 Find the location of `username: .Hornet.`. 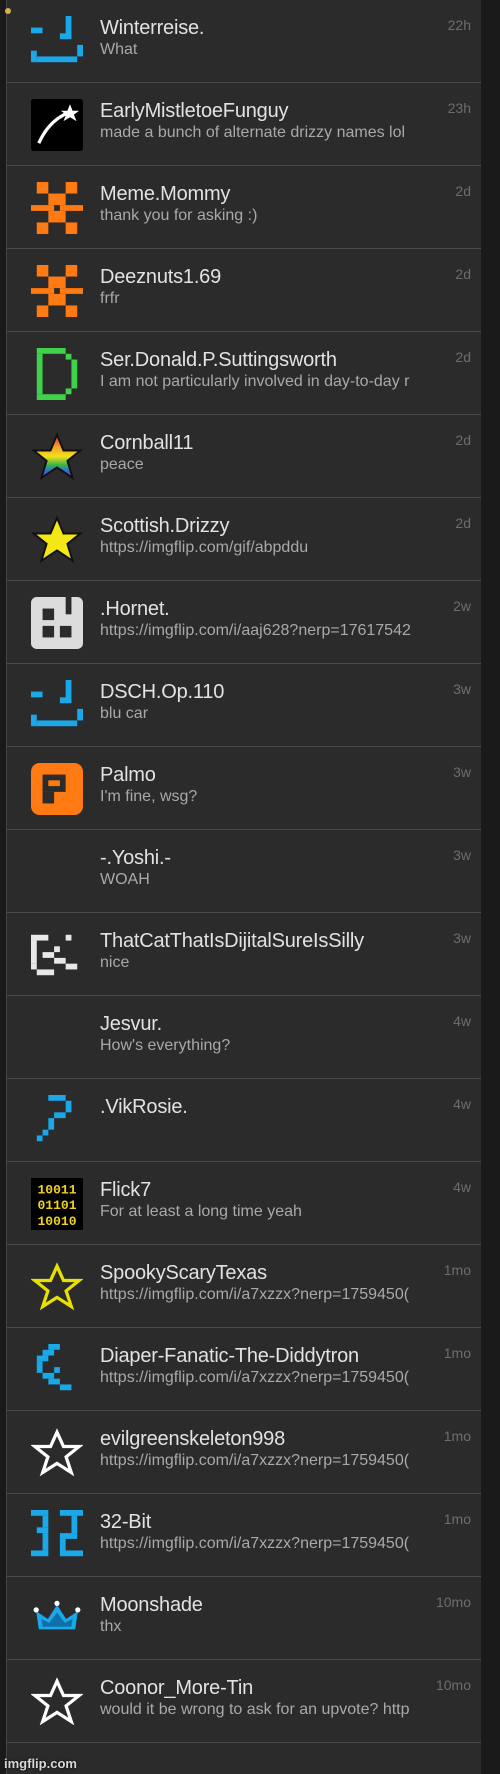

username: .Hornet. is located at coordinates (135, 609).